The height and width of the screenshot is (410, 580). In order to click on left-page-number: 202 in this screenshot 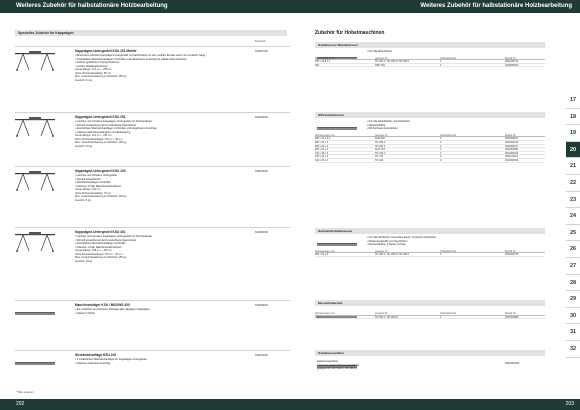, I will do `click(145, 404)`.